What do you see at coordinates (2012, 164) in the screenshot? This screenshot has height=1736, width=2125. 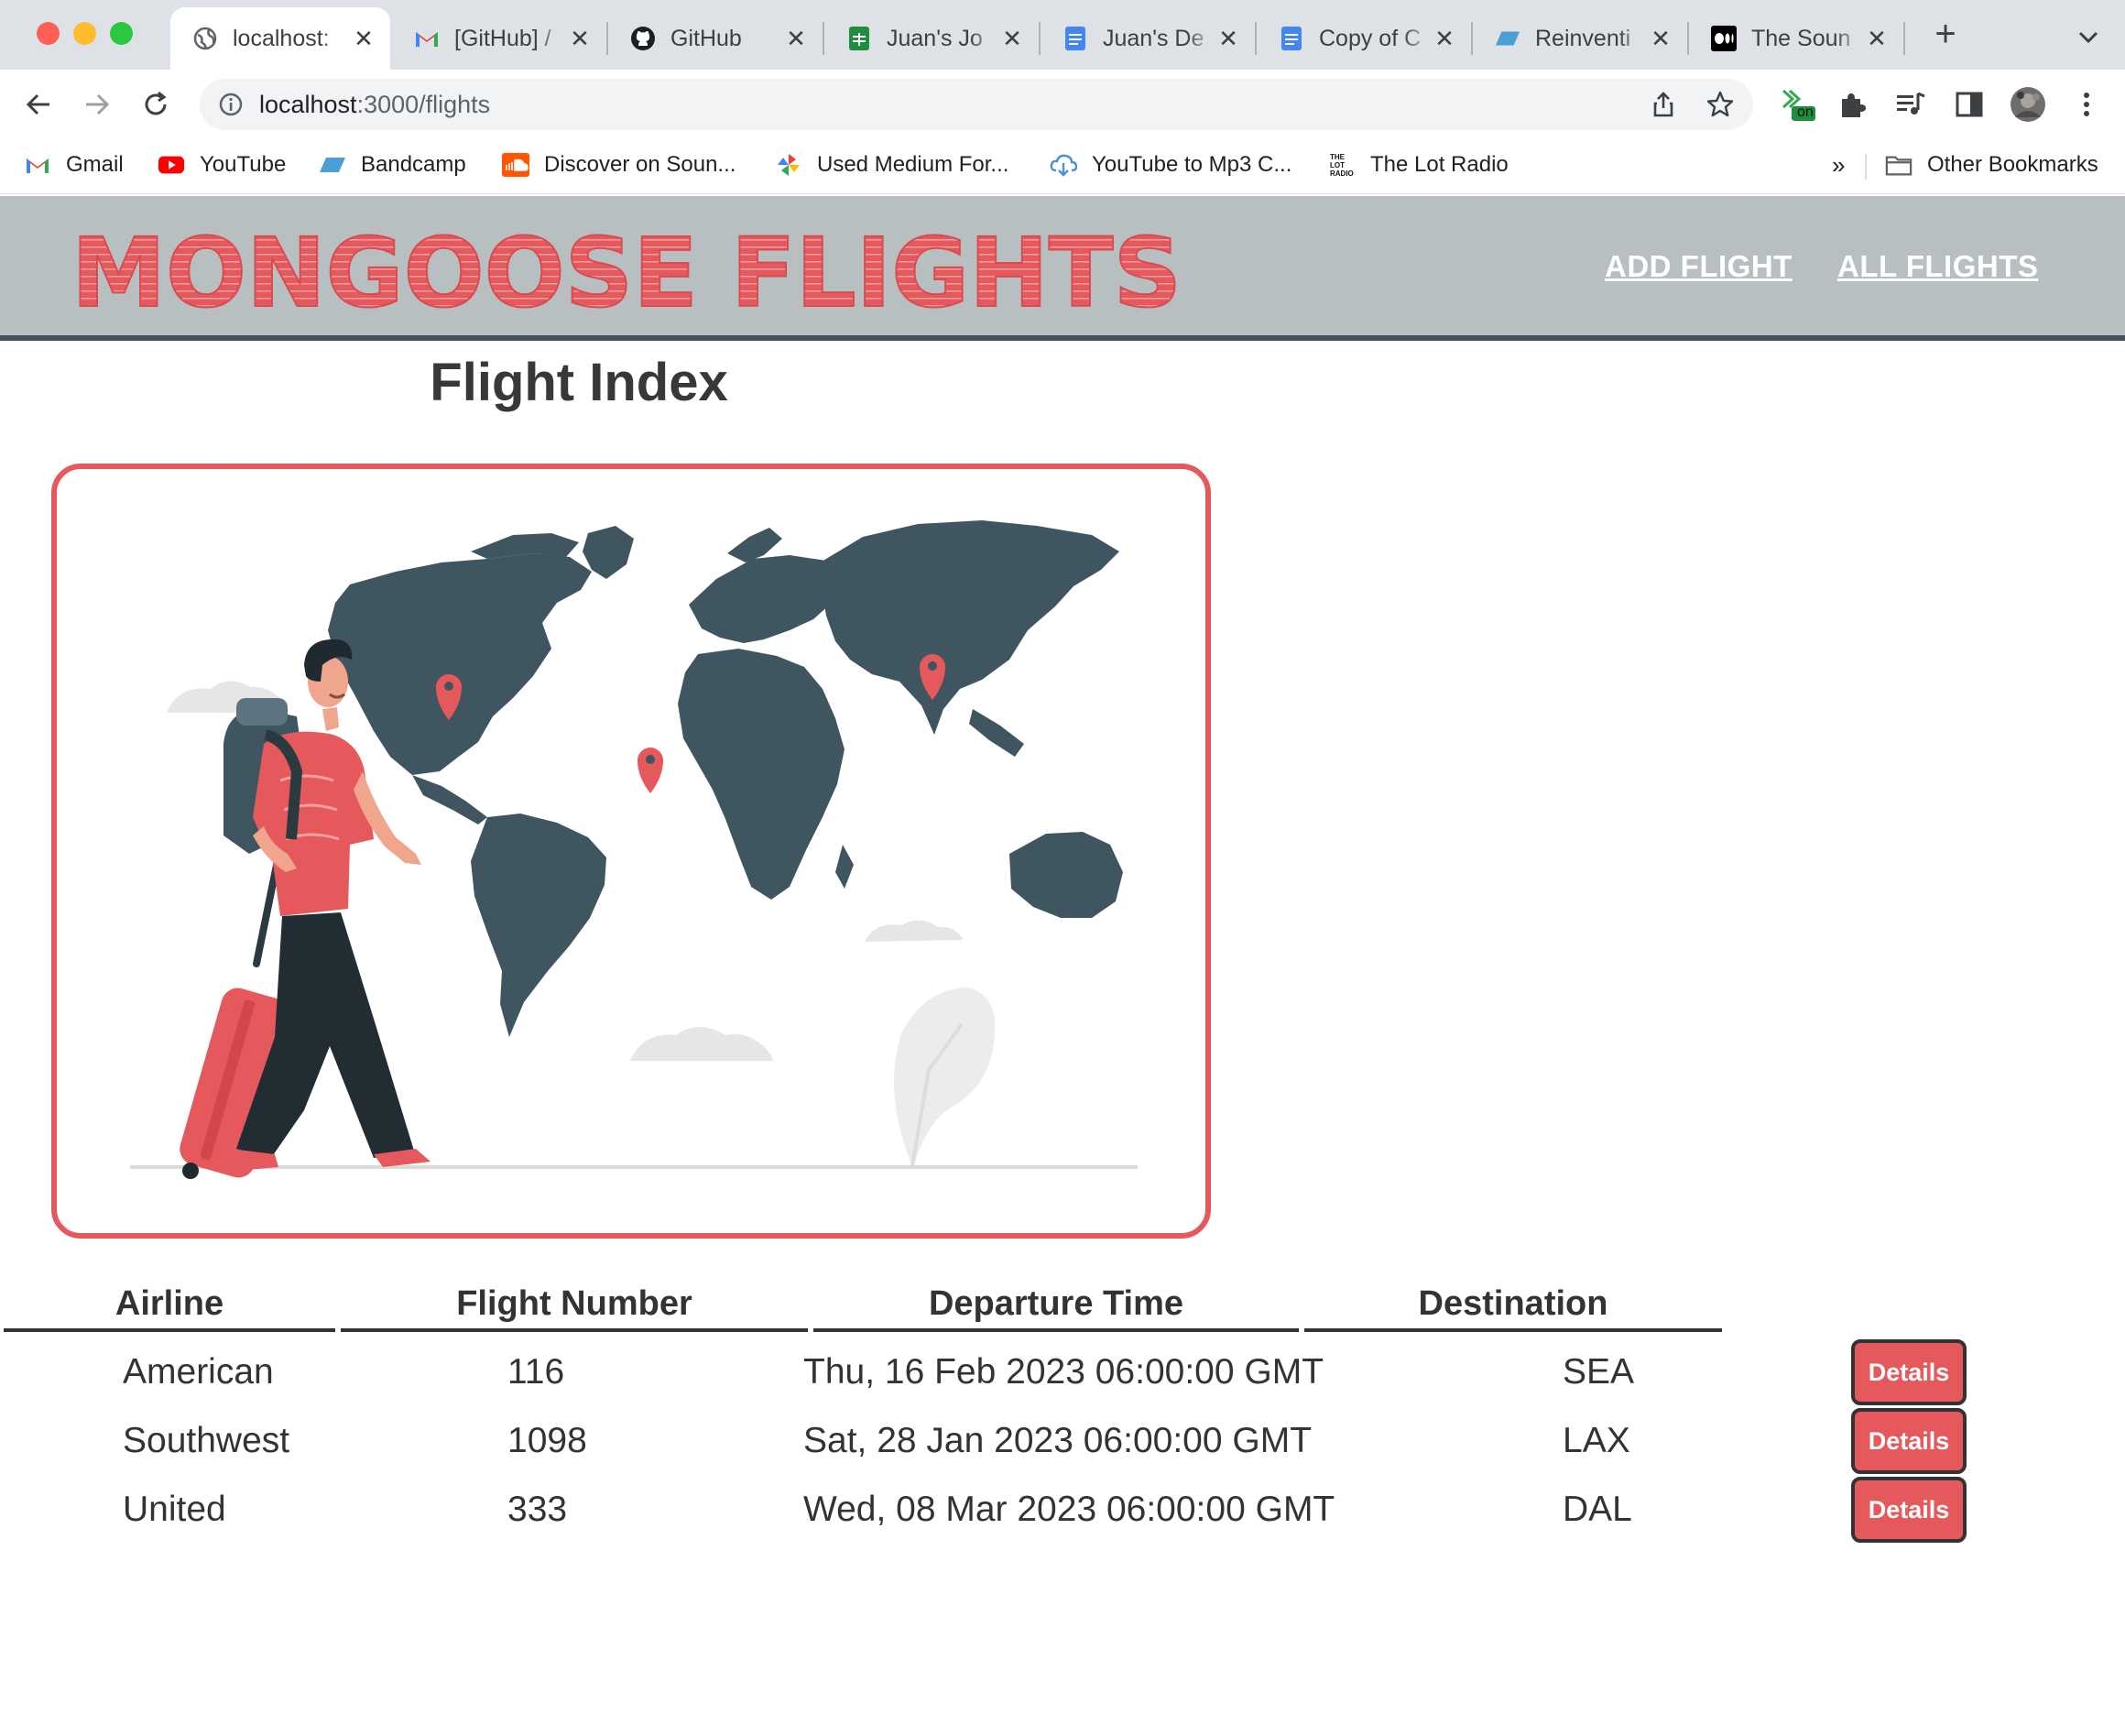 I see `other-bookmarks-label: Other Bookmarks` at bounding box center [2012, 164].